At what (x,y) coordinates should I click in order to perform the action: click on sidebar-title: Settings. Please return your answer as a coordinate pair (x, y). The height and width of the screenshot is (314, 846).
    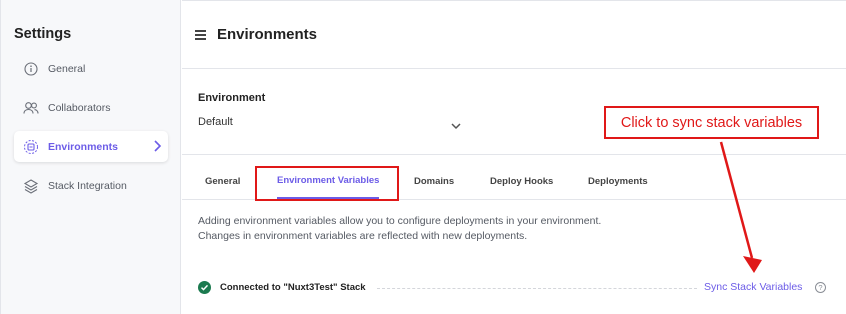
    Looking at the image, I should click on (43, 34).